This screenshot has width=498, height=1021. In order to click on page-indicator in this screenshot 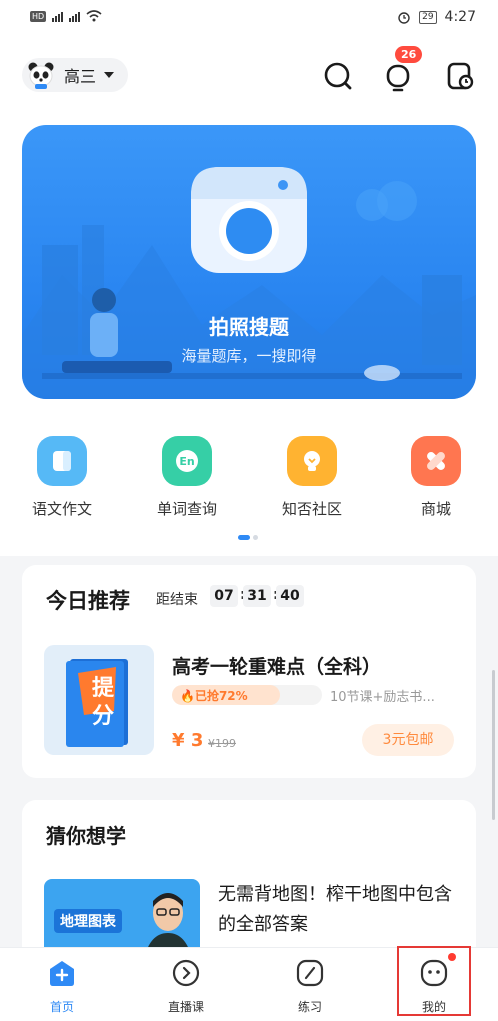, I will do `click(248, 537)`.